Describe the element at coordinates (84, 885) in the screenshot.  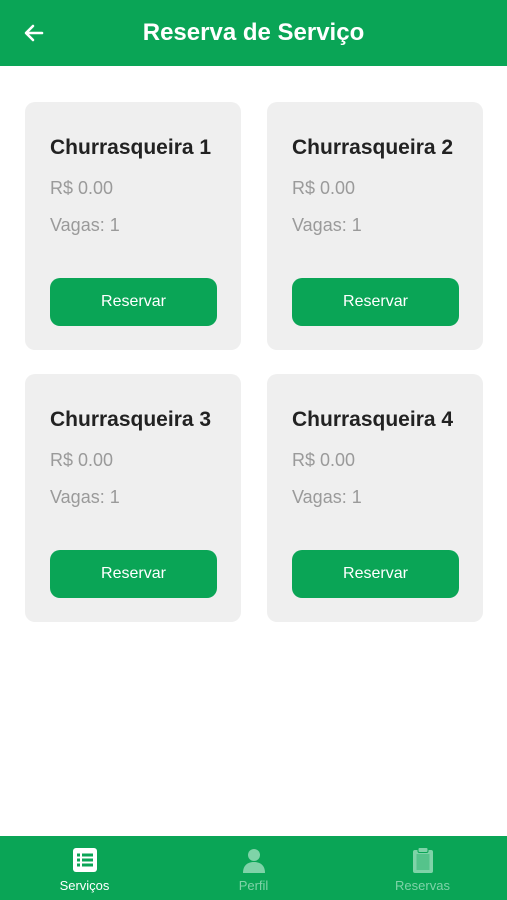
I see `nav-label: Serviços` at that location.